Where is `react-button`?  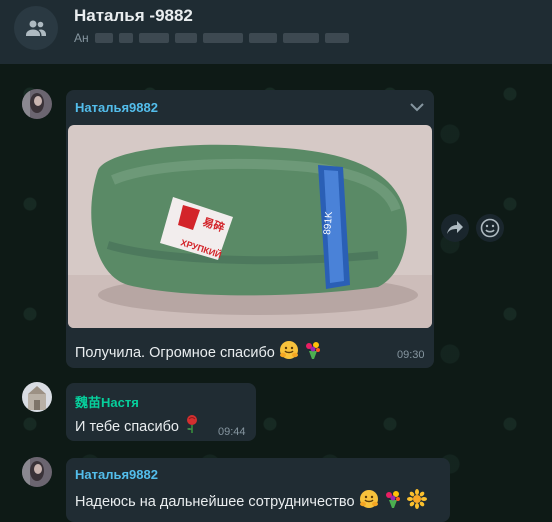
react-button is located at coordinates (490, 228).